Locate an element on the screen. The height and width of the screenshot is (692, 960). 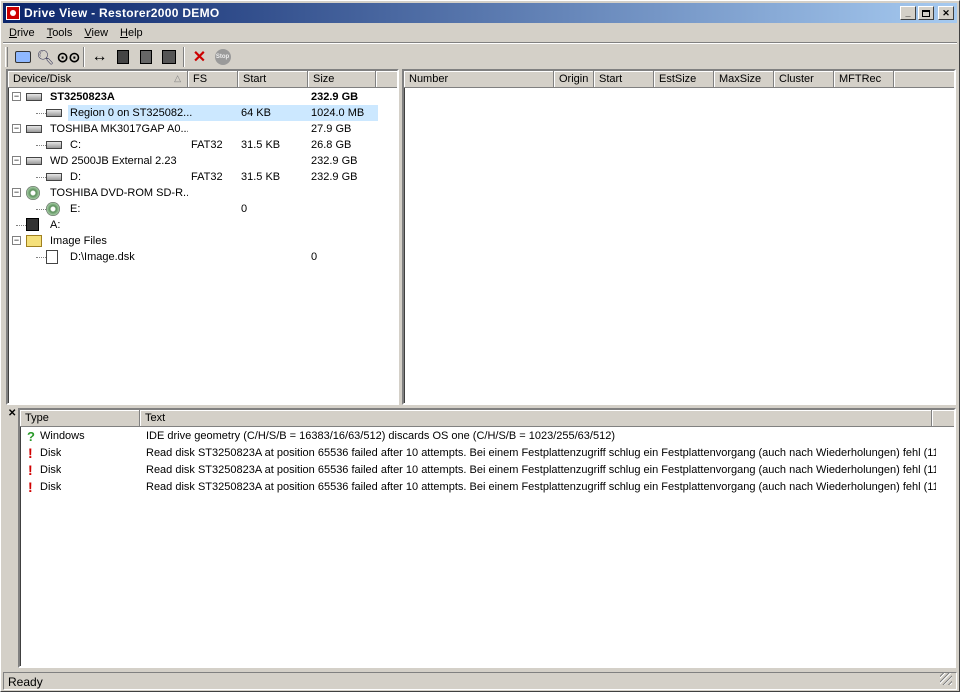
save-image-button is located at coordinates (168, 57).